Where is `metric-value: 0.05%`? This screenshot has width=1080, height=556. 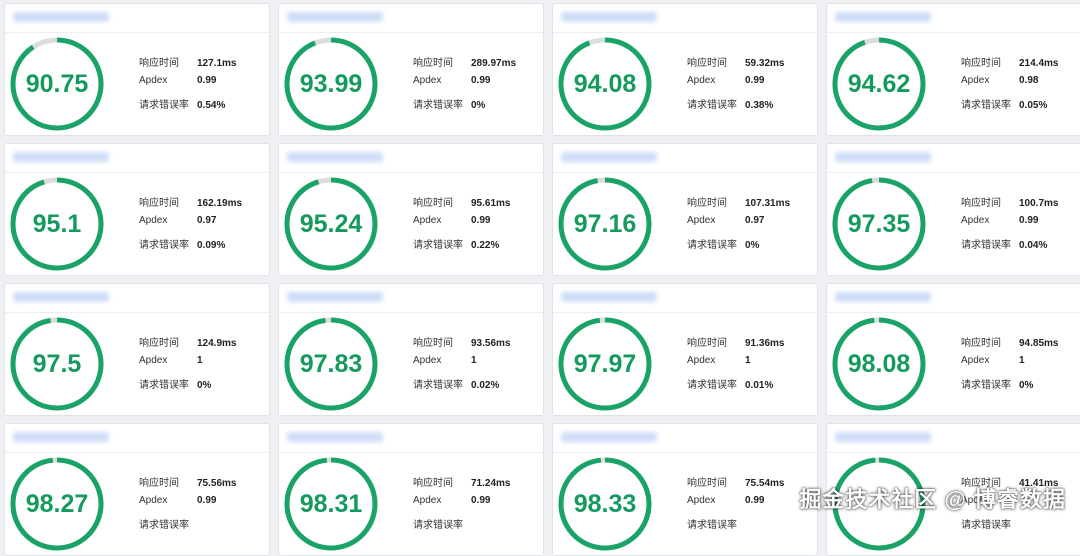 metric-value: 0.05% is located at coordinates (1033, 105).